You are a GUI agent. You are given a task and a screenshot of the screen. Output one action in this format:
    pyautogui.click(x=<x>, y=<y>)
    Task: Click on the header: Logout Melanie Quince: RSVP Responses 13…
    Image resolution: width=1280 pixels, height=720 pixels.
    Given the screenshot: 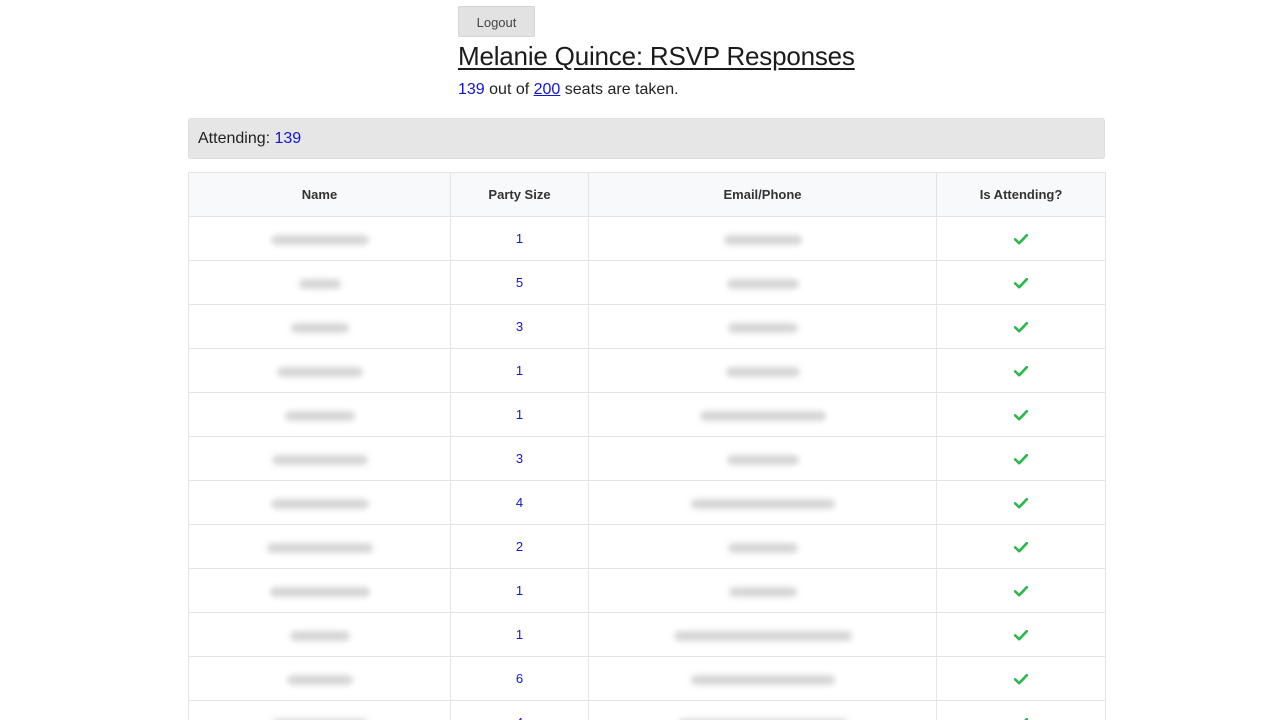 What is the action you would take?
    pyautogui.click(x=656, y=53)
    